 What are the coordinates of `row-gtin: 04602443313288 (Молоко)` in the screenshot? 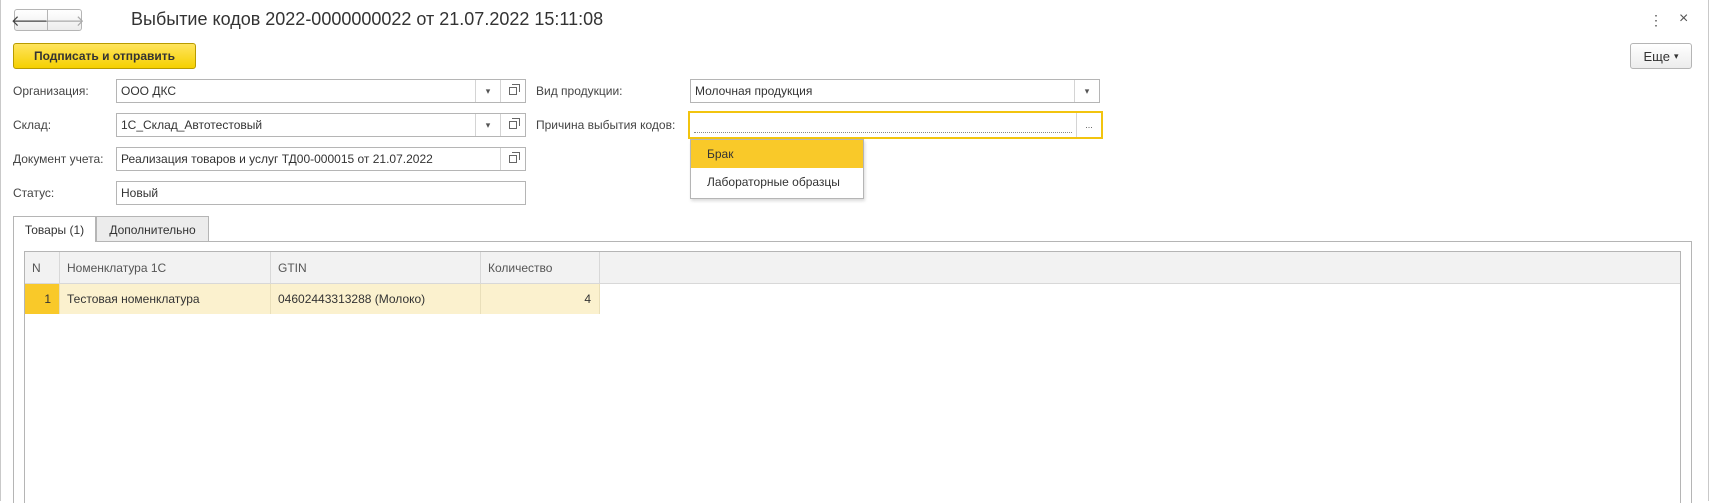 It's located at (376, 299).